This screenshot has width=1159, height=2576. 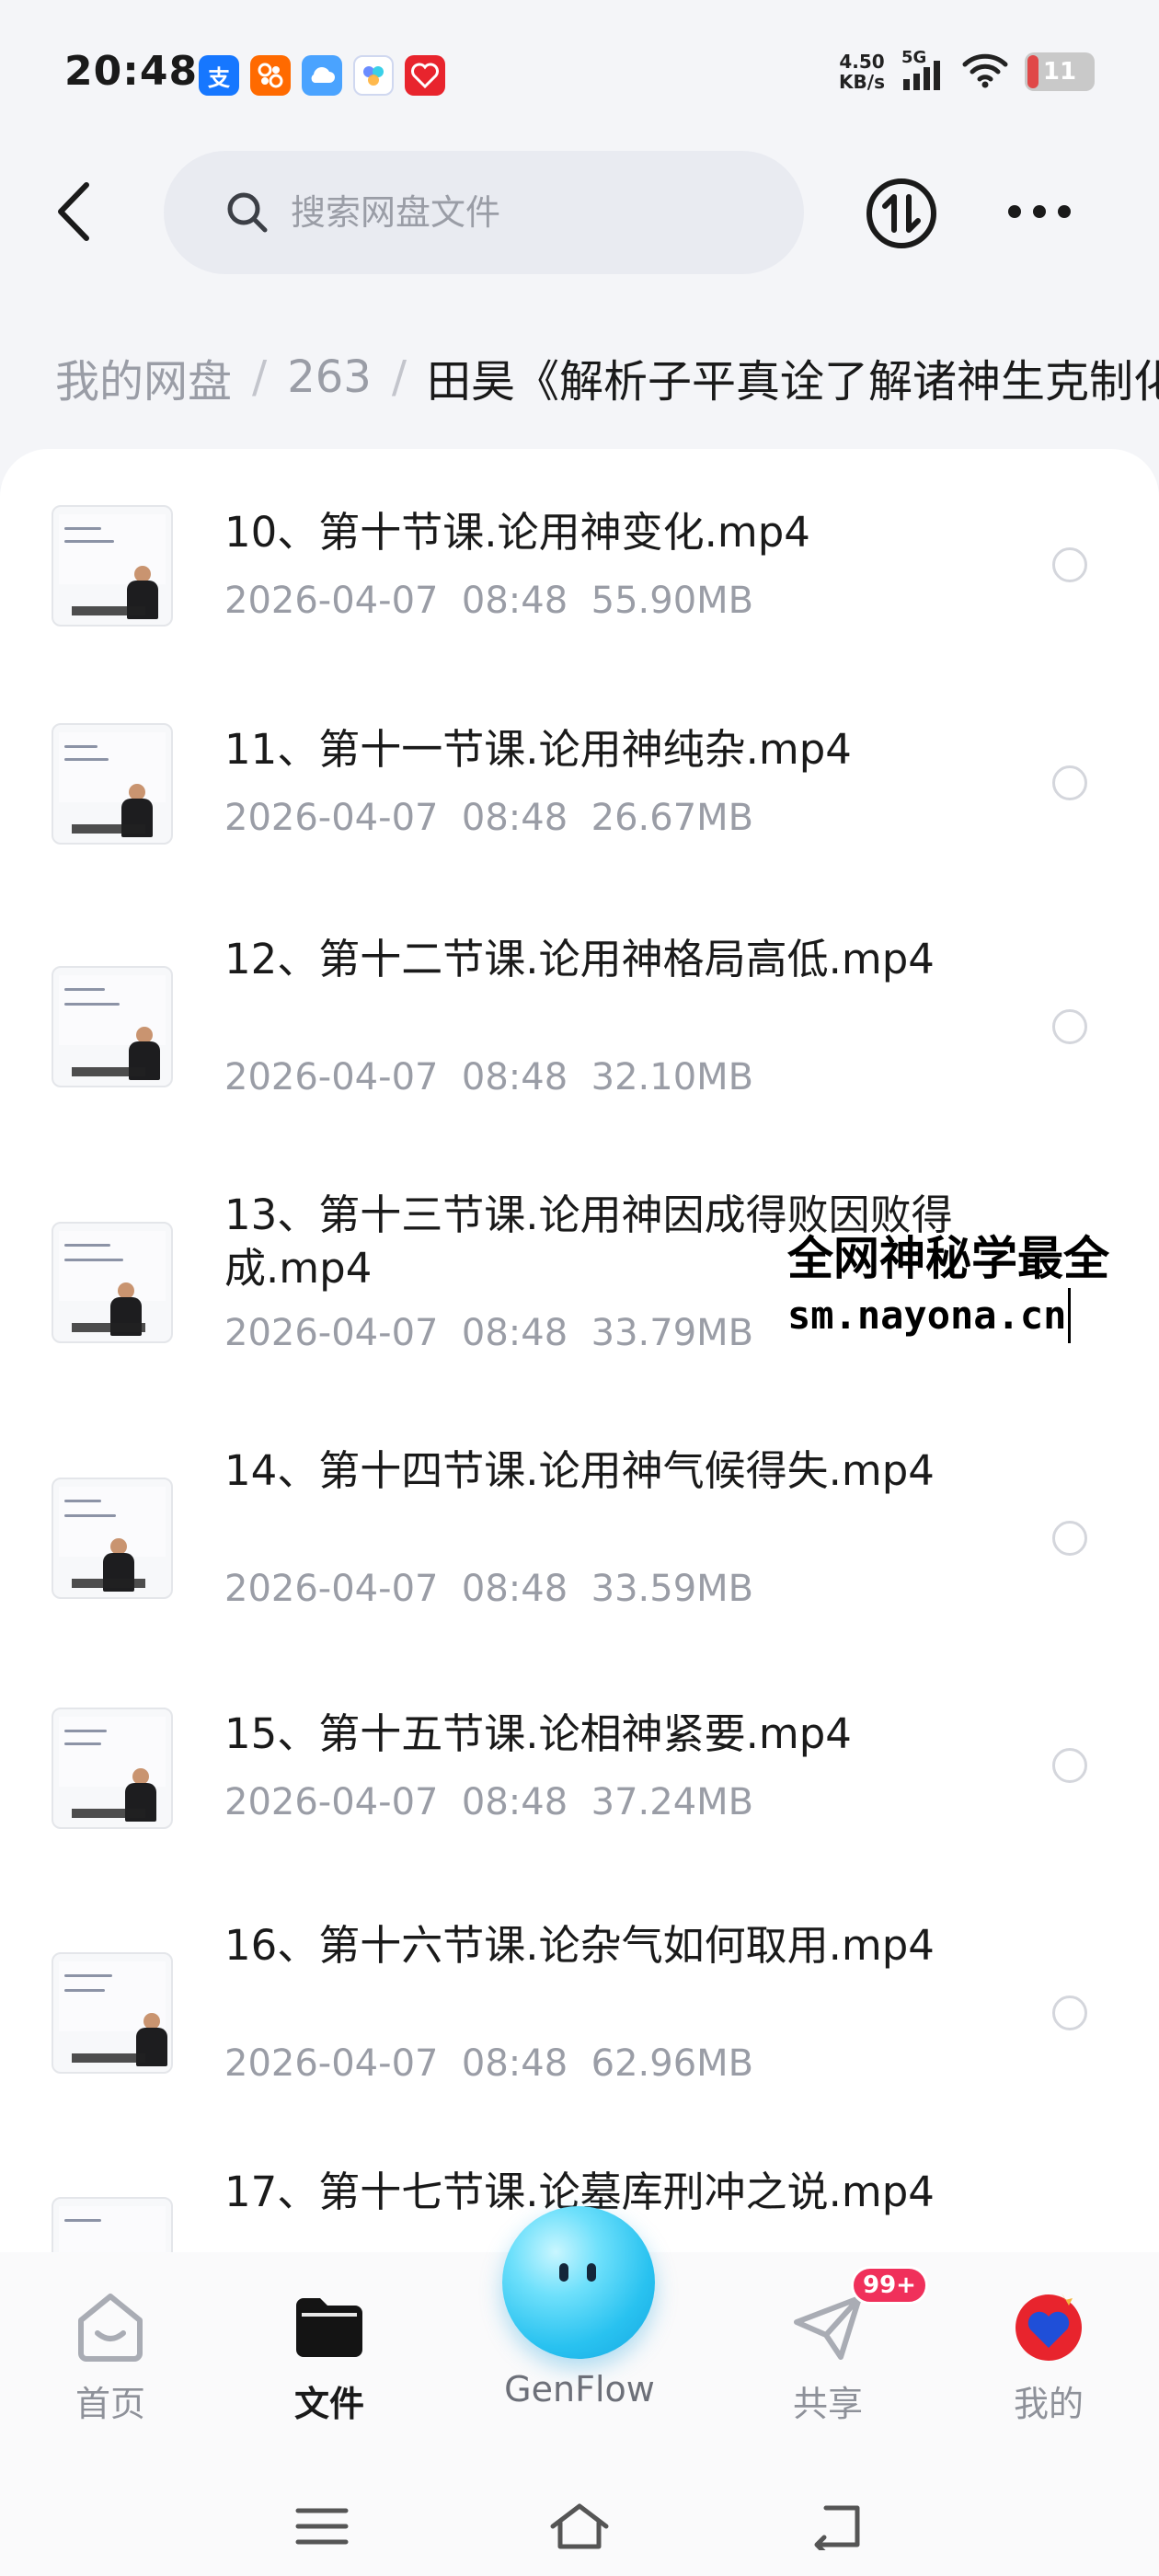 I want to click on watermark-line-1: 全网神秘学最全, so click(x=948, y=1258).